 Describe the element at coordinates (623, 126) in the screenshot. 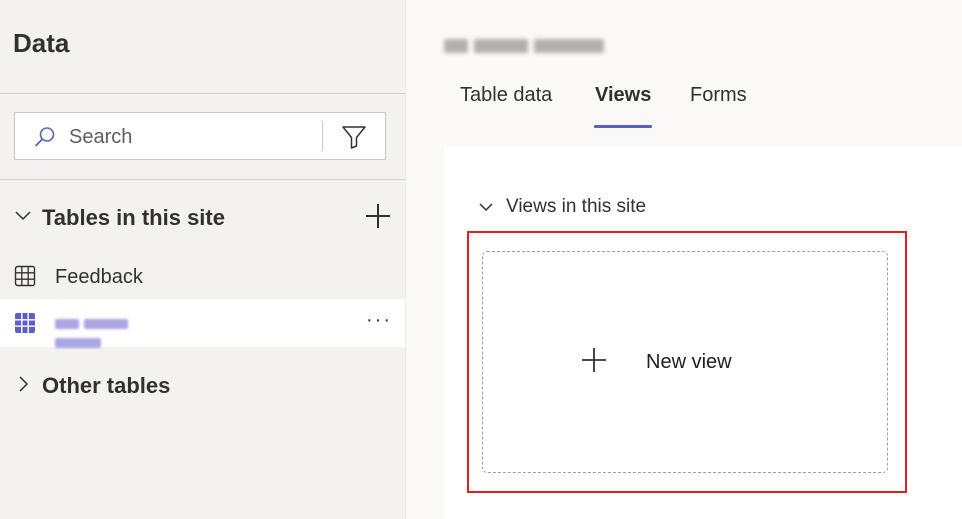

I see `active-tab-indicator` at that location.